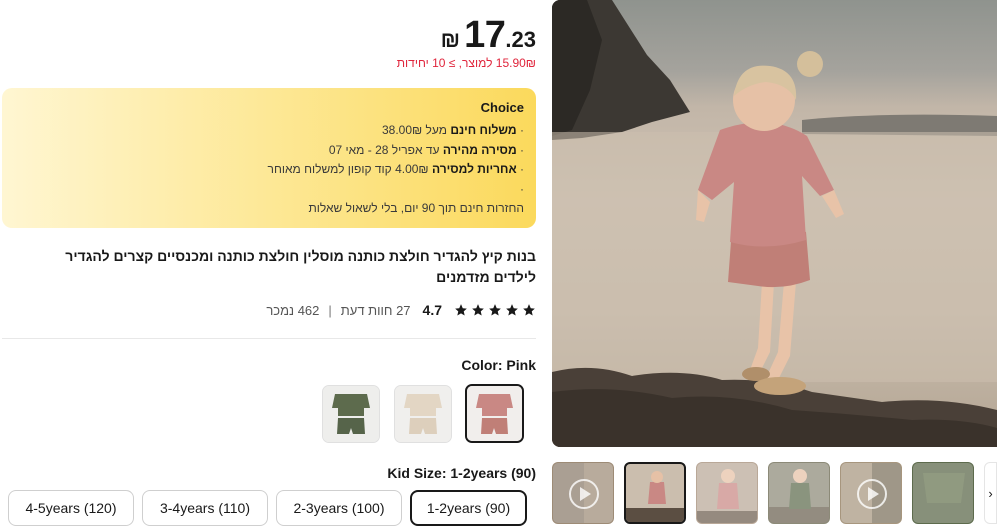 This screenshot has width=997, height=527. I want to click on benefit-empty-line: ·, so click(269, 190).